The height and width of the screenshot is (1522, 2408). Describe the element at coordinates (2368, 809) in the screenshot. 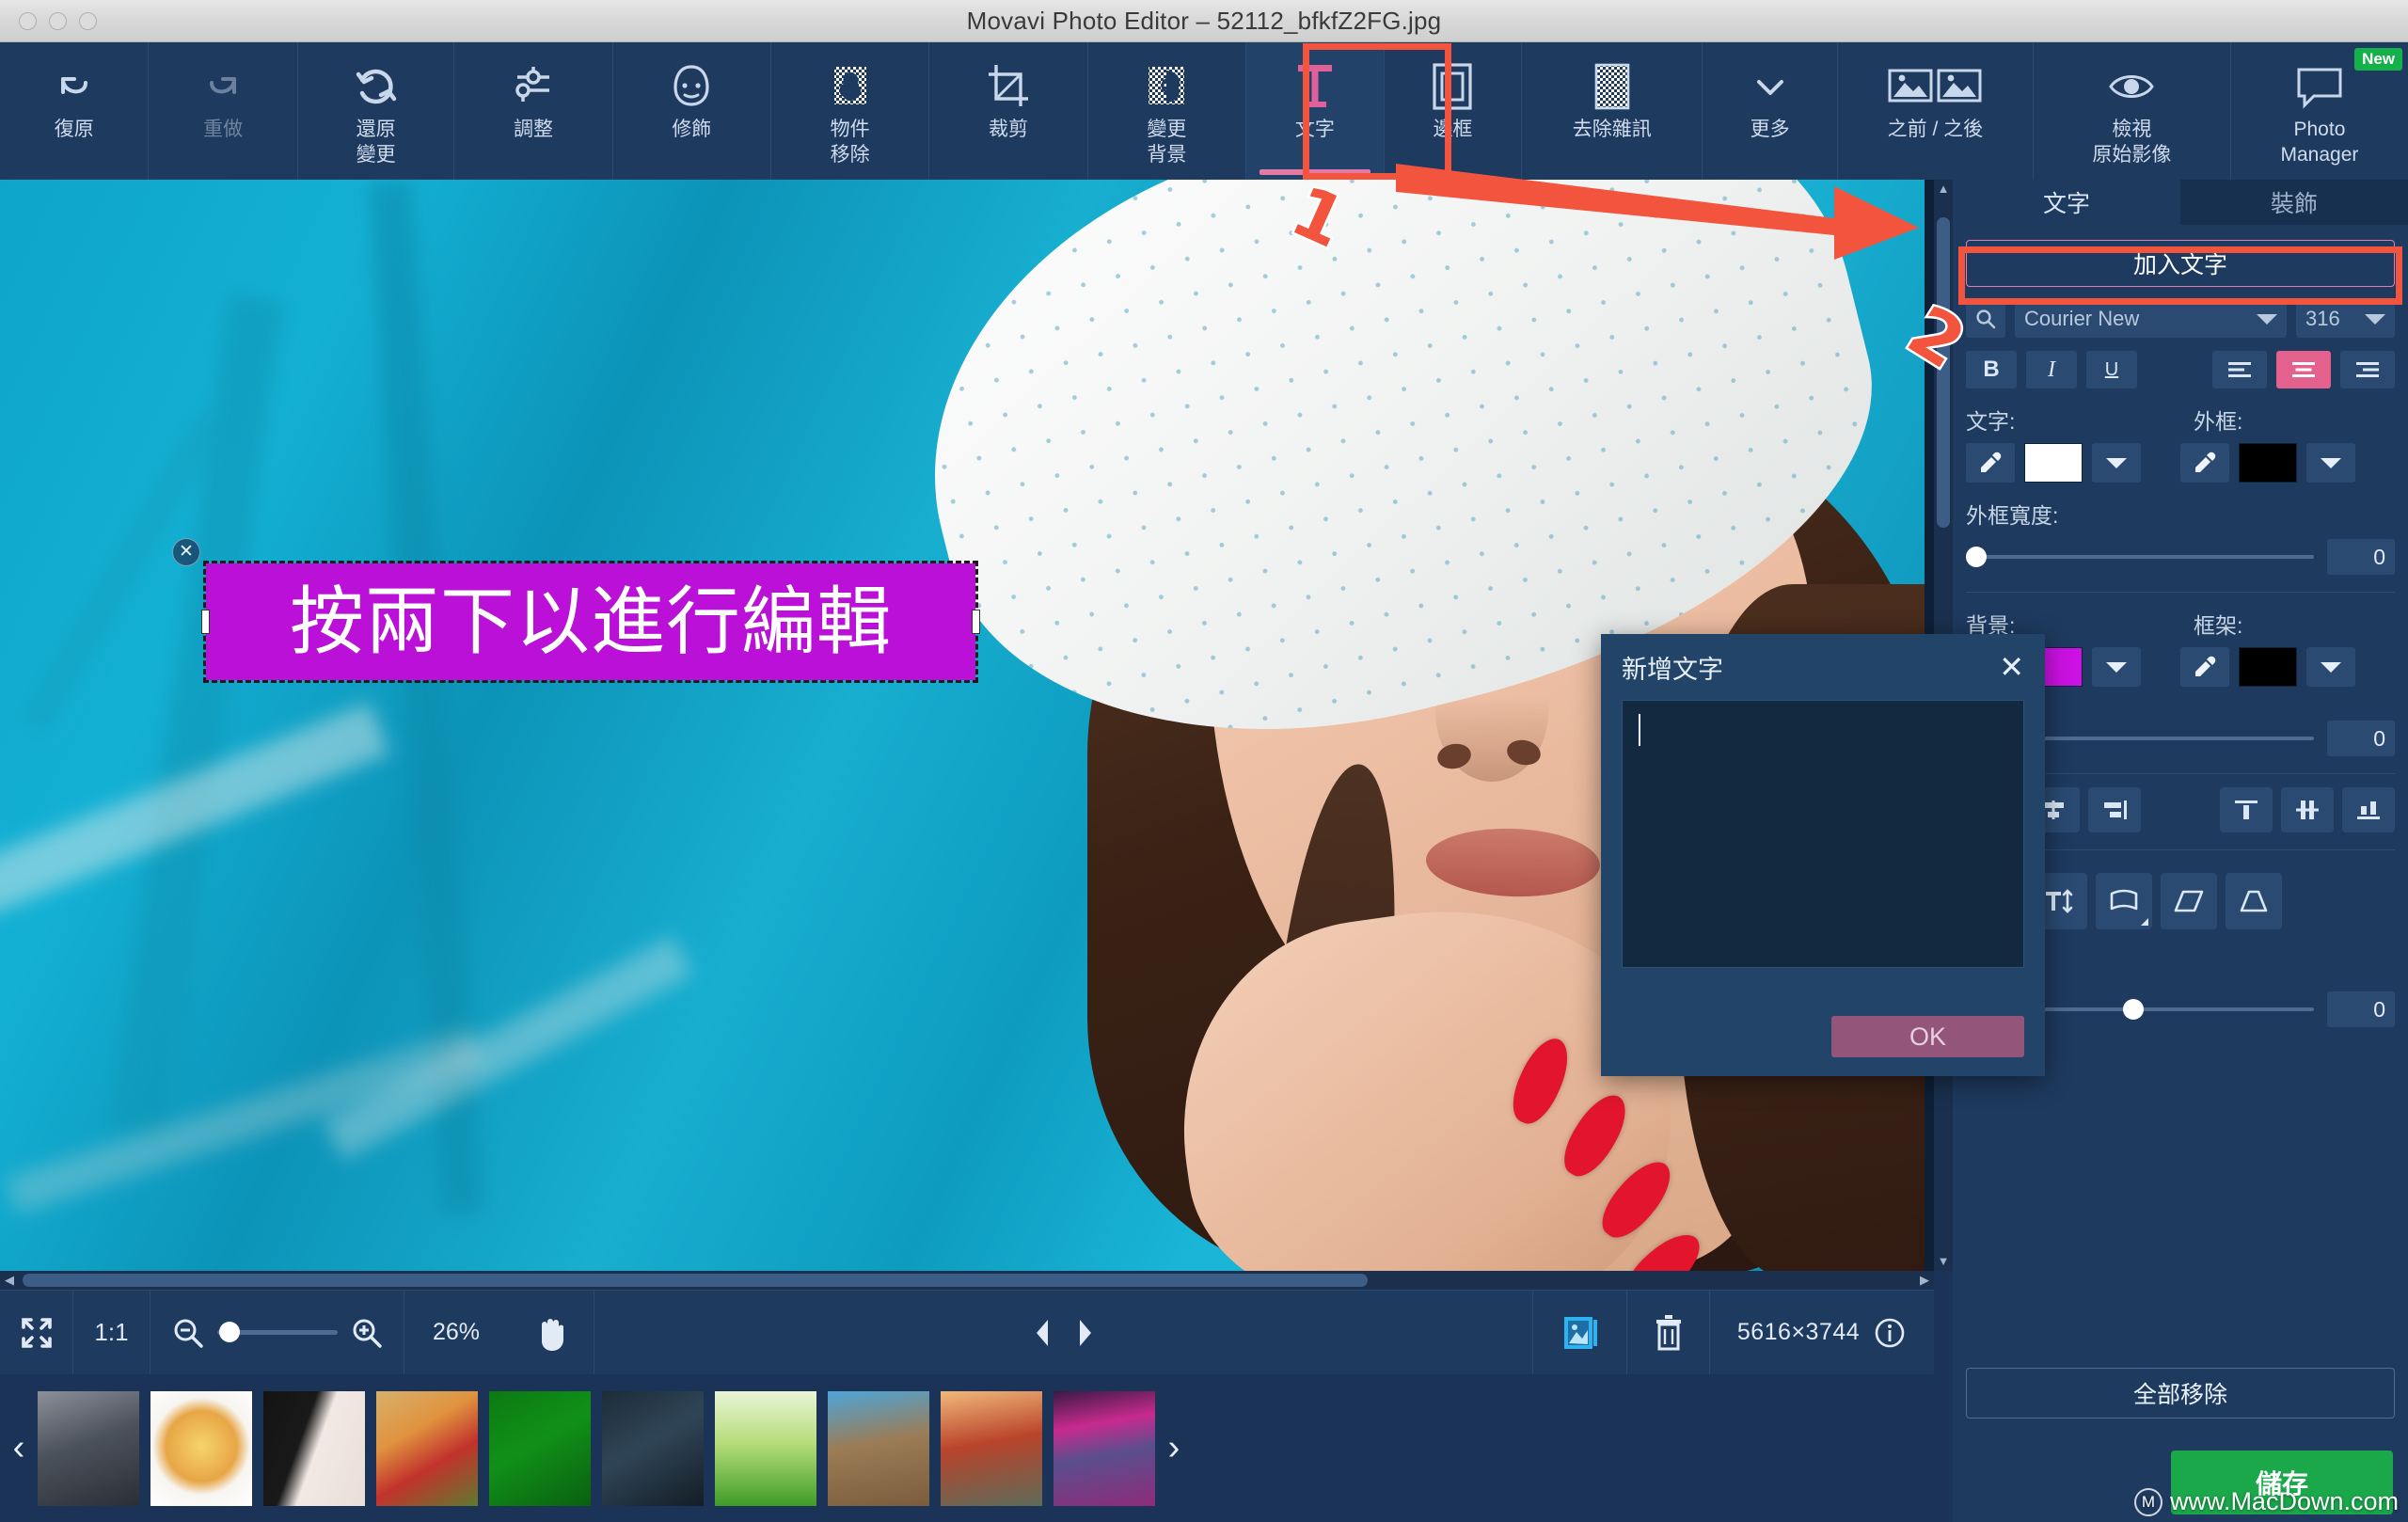

I see `align-object-bottom-button` at that location.